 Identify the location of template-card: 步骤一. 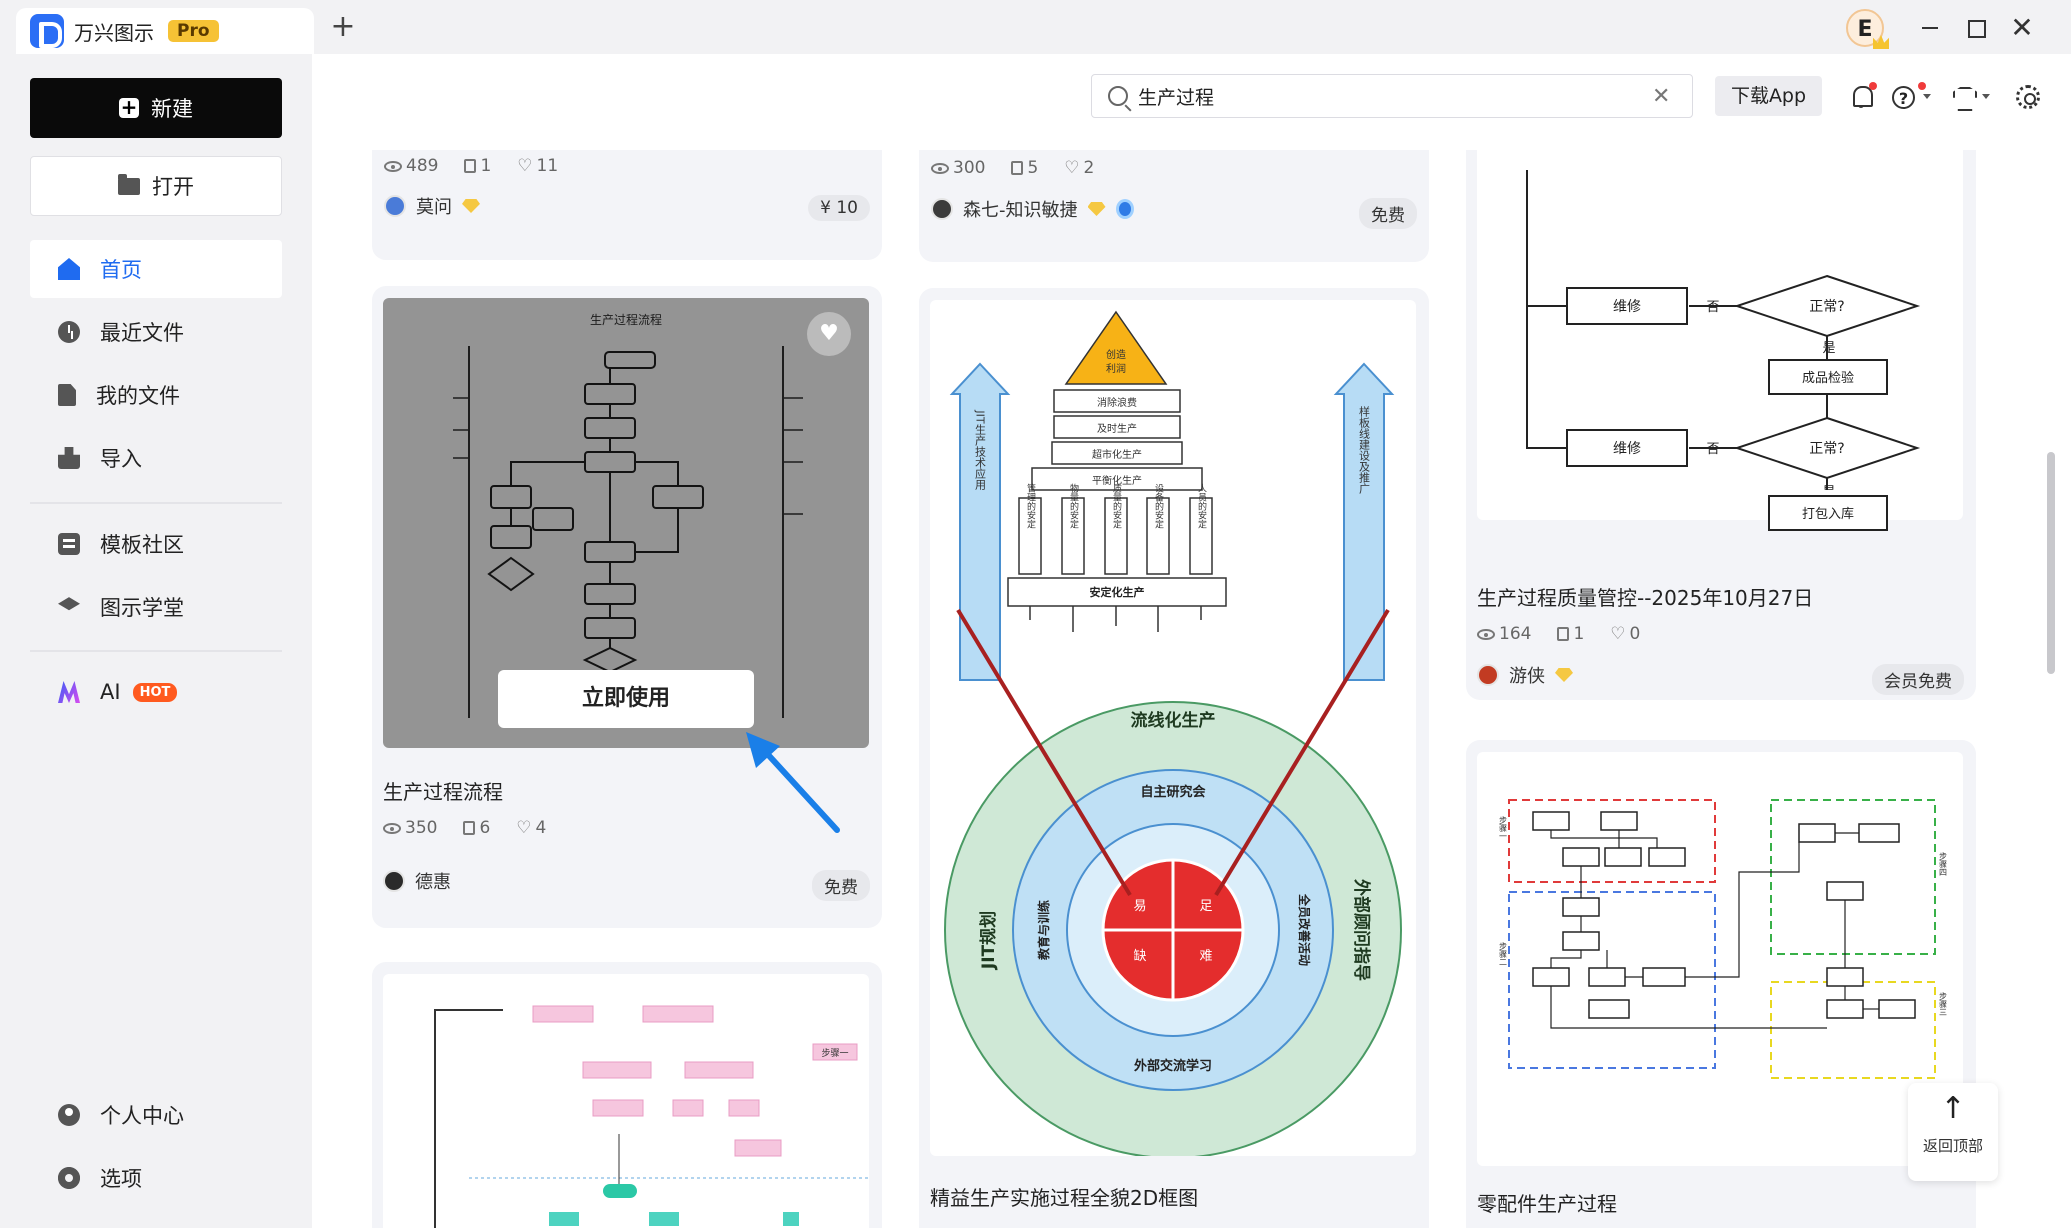
(627, 1095).